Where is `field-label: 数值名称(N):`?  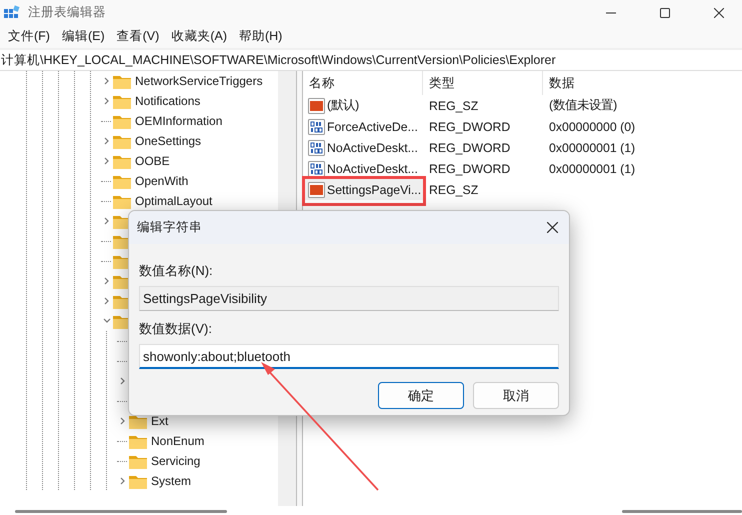
field-label: 数值名称(N): is located at coordinates (176, 271).